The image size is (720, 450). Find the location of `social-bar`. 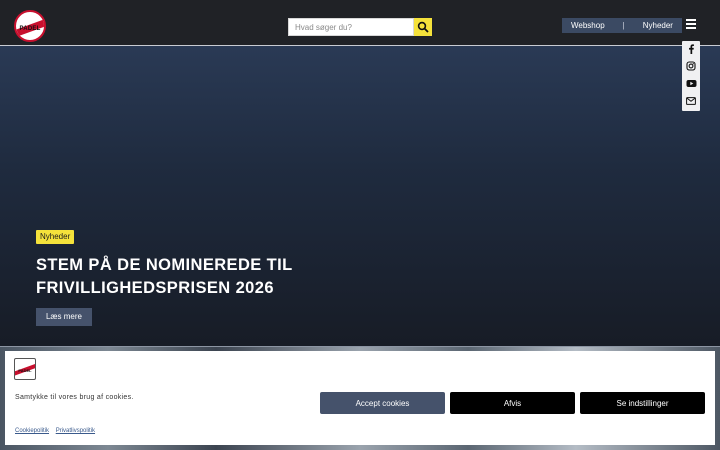

social-bar is located at coordinates (691, 76).